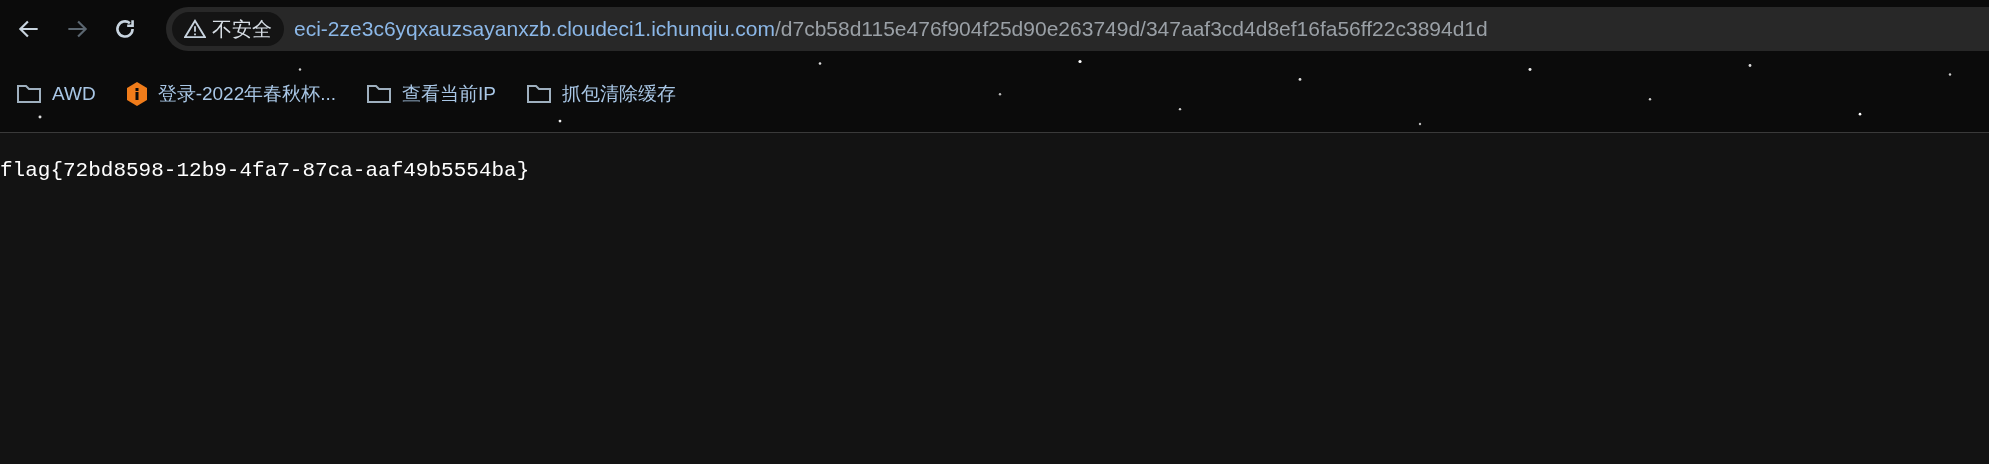 Image resolution: width=1989 pixels, height=464 pixels. What do you see at coordinates (56, 94) in the screenshot?
I see `bookmark-item: AWD` at bounding box center [56, 94].